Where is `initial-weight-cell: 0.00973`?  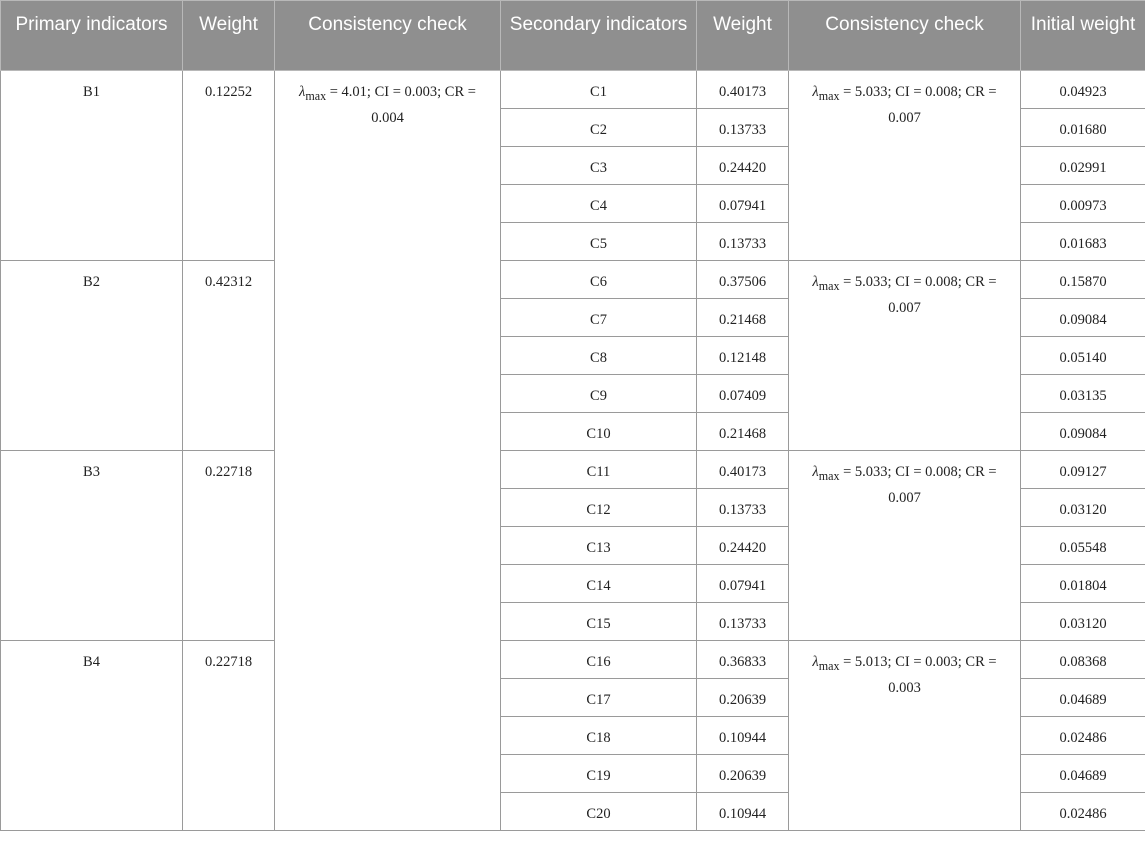 initial-weight-cell: 0.00973 is located at coordinates (1082, 203).